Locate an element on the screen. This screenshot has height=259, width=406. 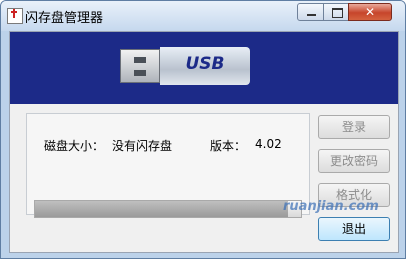
maximize-button is located at coordinates (336, 12).